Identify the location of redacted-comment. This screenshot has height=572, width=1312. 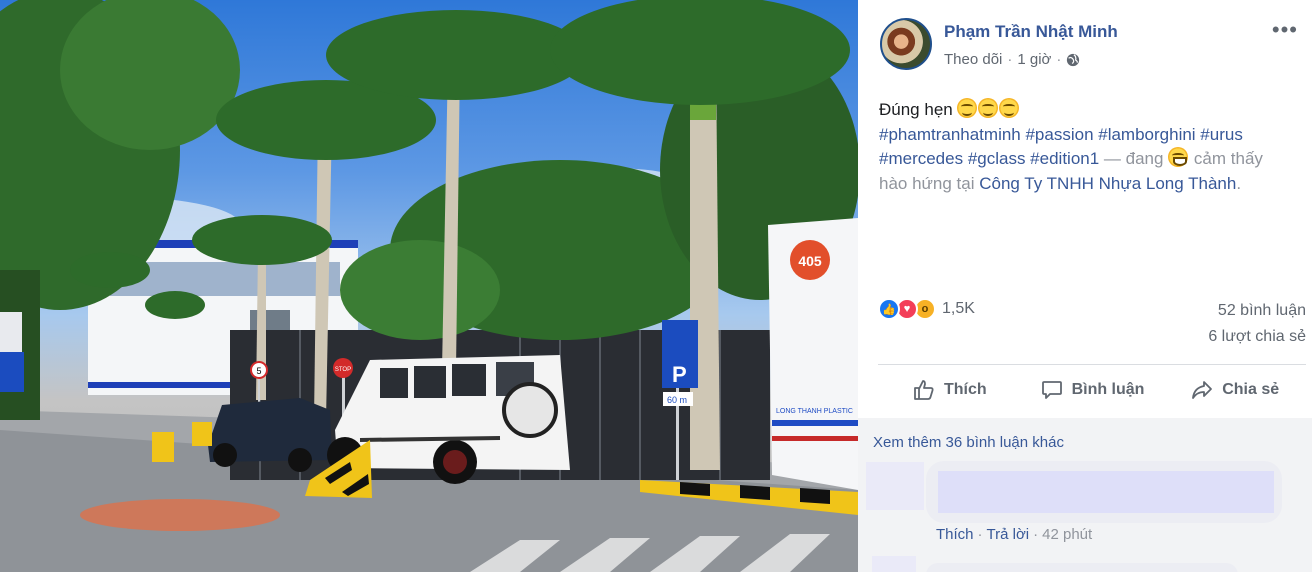
(1106, 492).